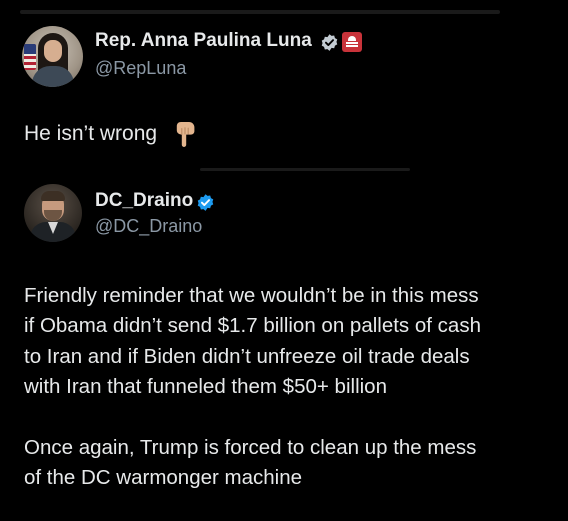 The width and height of the screenshot is (568, 521). What do you see at coordinates (148, 226) in the screenshot?
I see `quoted-author-handle: @DC_Draino` at bounding box center [148, 226].